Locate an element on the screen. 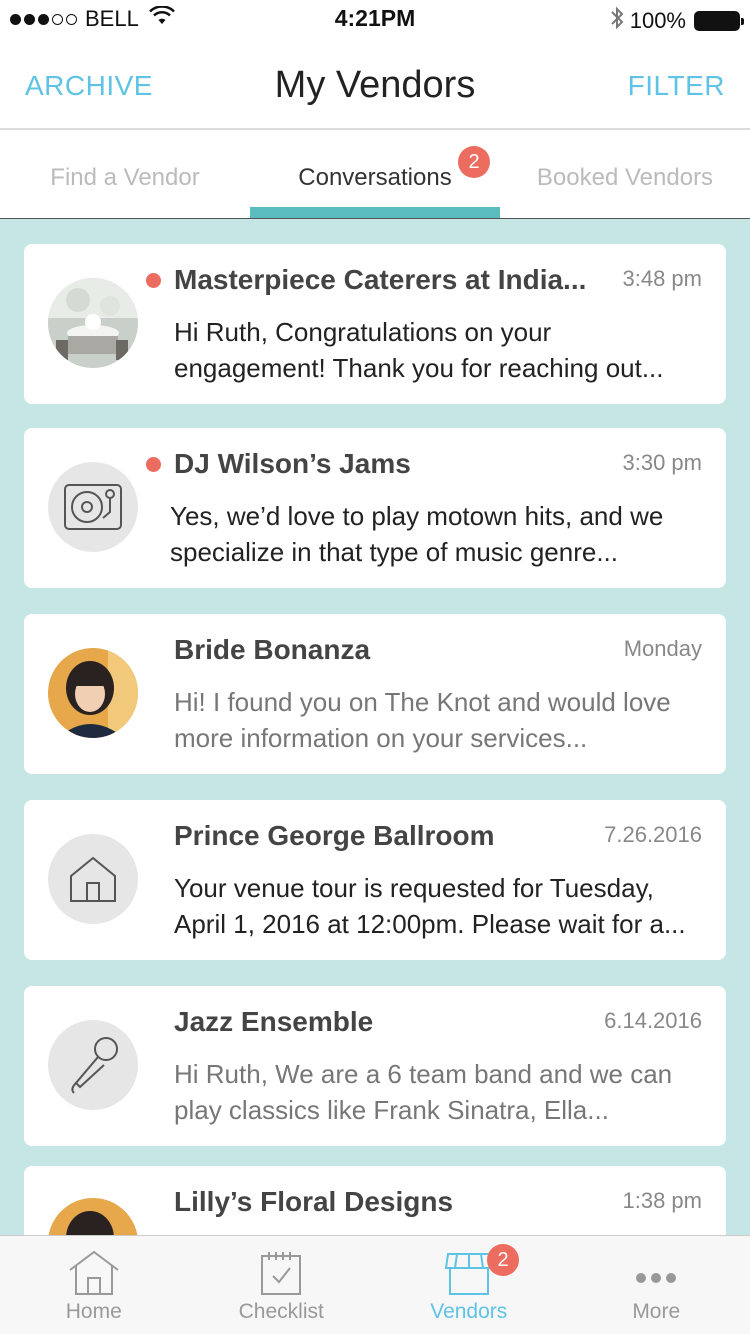  photo-venue-icon is located at coordinates (93, 323).